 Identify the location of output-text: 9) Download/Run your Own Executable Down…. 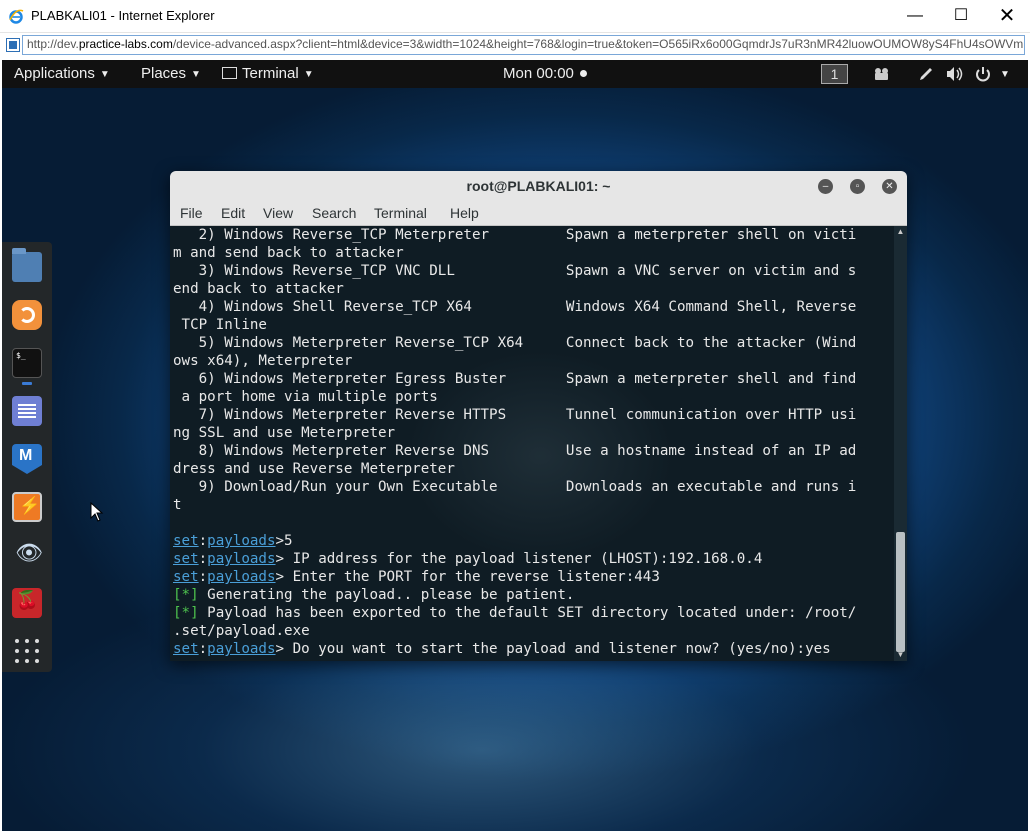
(515, 487).